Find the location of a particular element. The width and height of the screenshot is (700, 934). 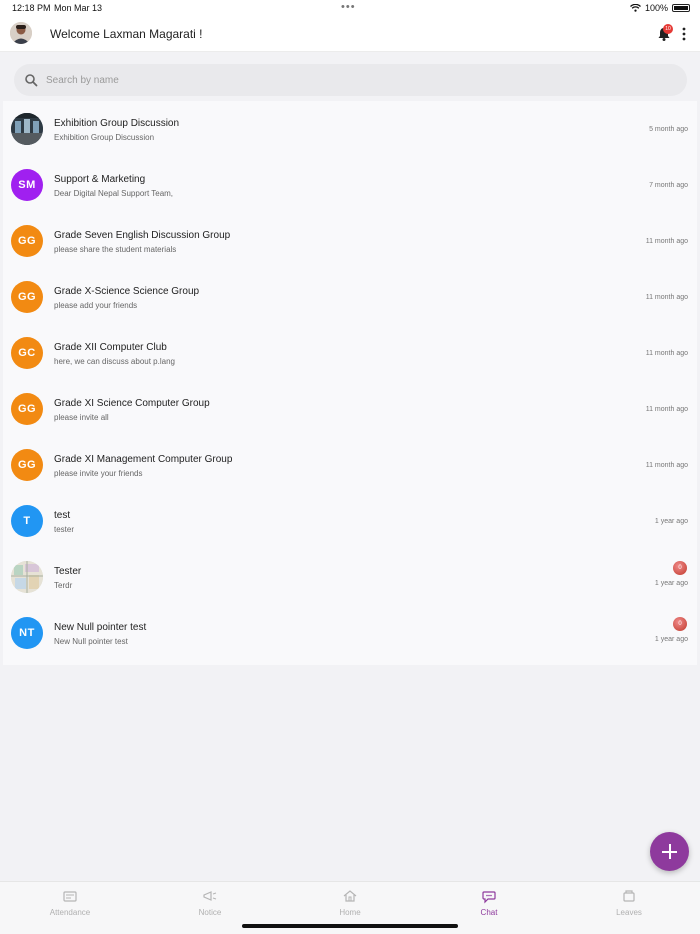

battery-icon is located at coordinates (681, 8).